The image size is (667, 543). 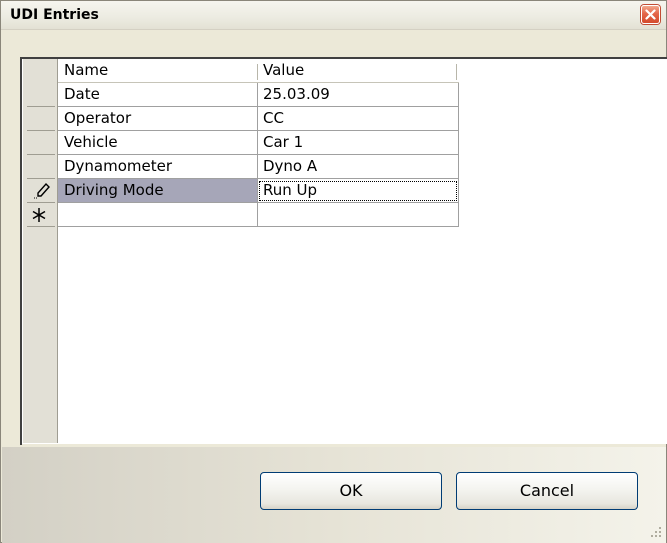 What do you see at coordinates (158, 71) in the screenshot?
I see `column-header-name: Name` at bounding box center [158, 71].